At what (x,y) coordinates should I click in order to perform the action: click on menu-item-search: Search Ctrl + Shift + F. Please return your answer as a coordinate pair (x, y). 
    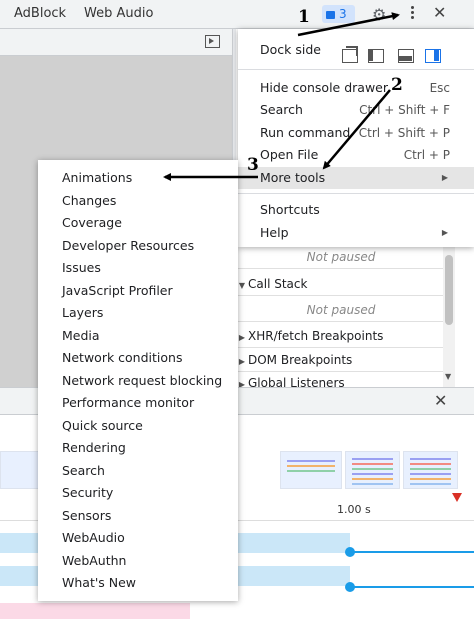
    Looking at the image, I should click on (356, 110).